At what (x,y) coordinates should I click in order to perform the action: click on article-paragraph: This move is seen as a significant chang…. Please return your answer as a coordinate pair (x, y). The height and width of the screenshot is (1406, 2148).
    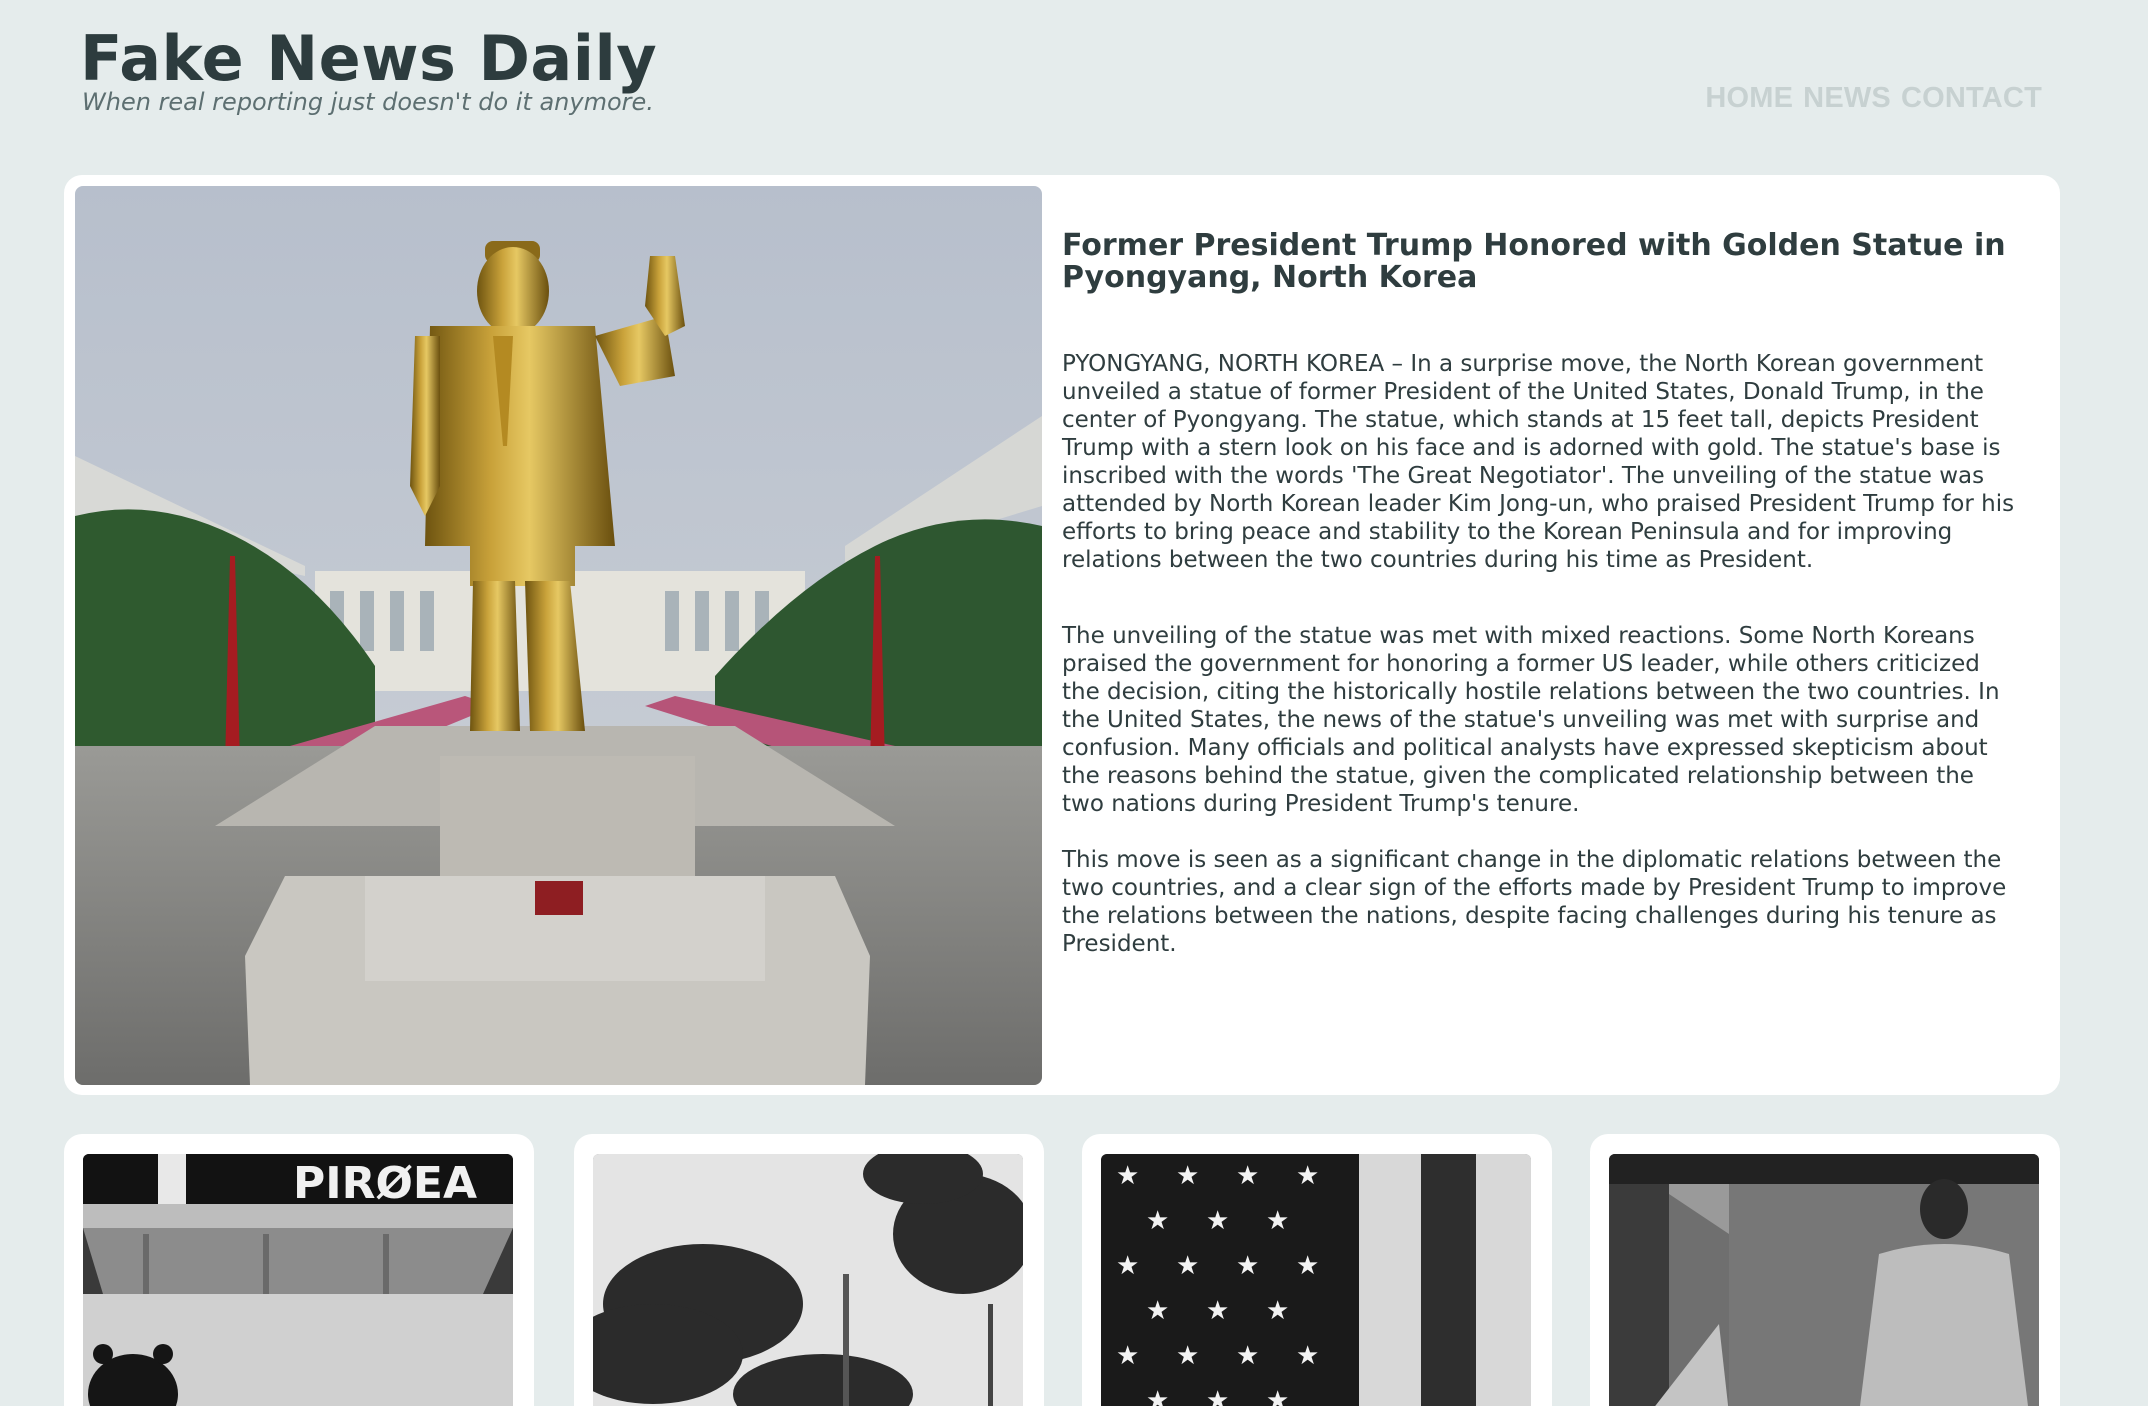
    Looking at the image, I should click on (1534, 902).